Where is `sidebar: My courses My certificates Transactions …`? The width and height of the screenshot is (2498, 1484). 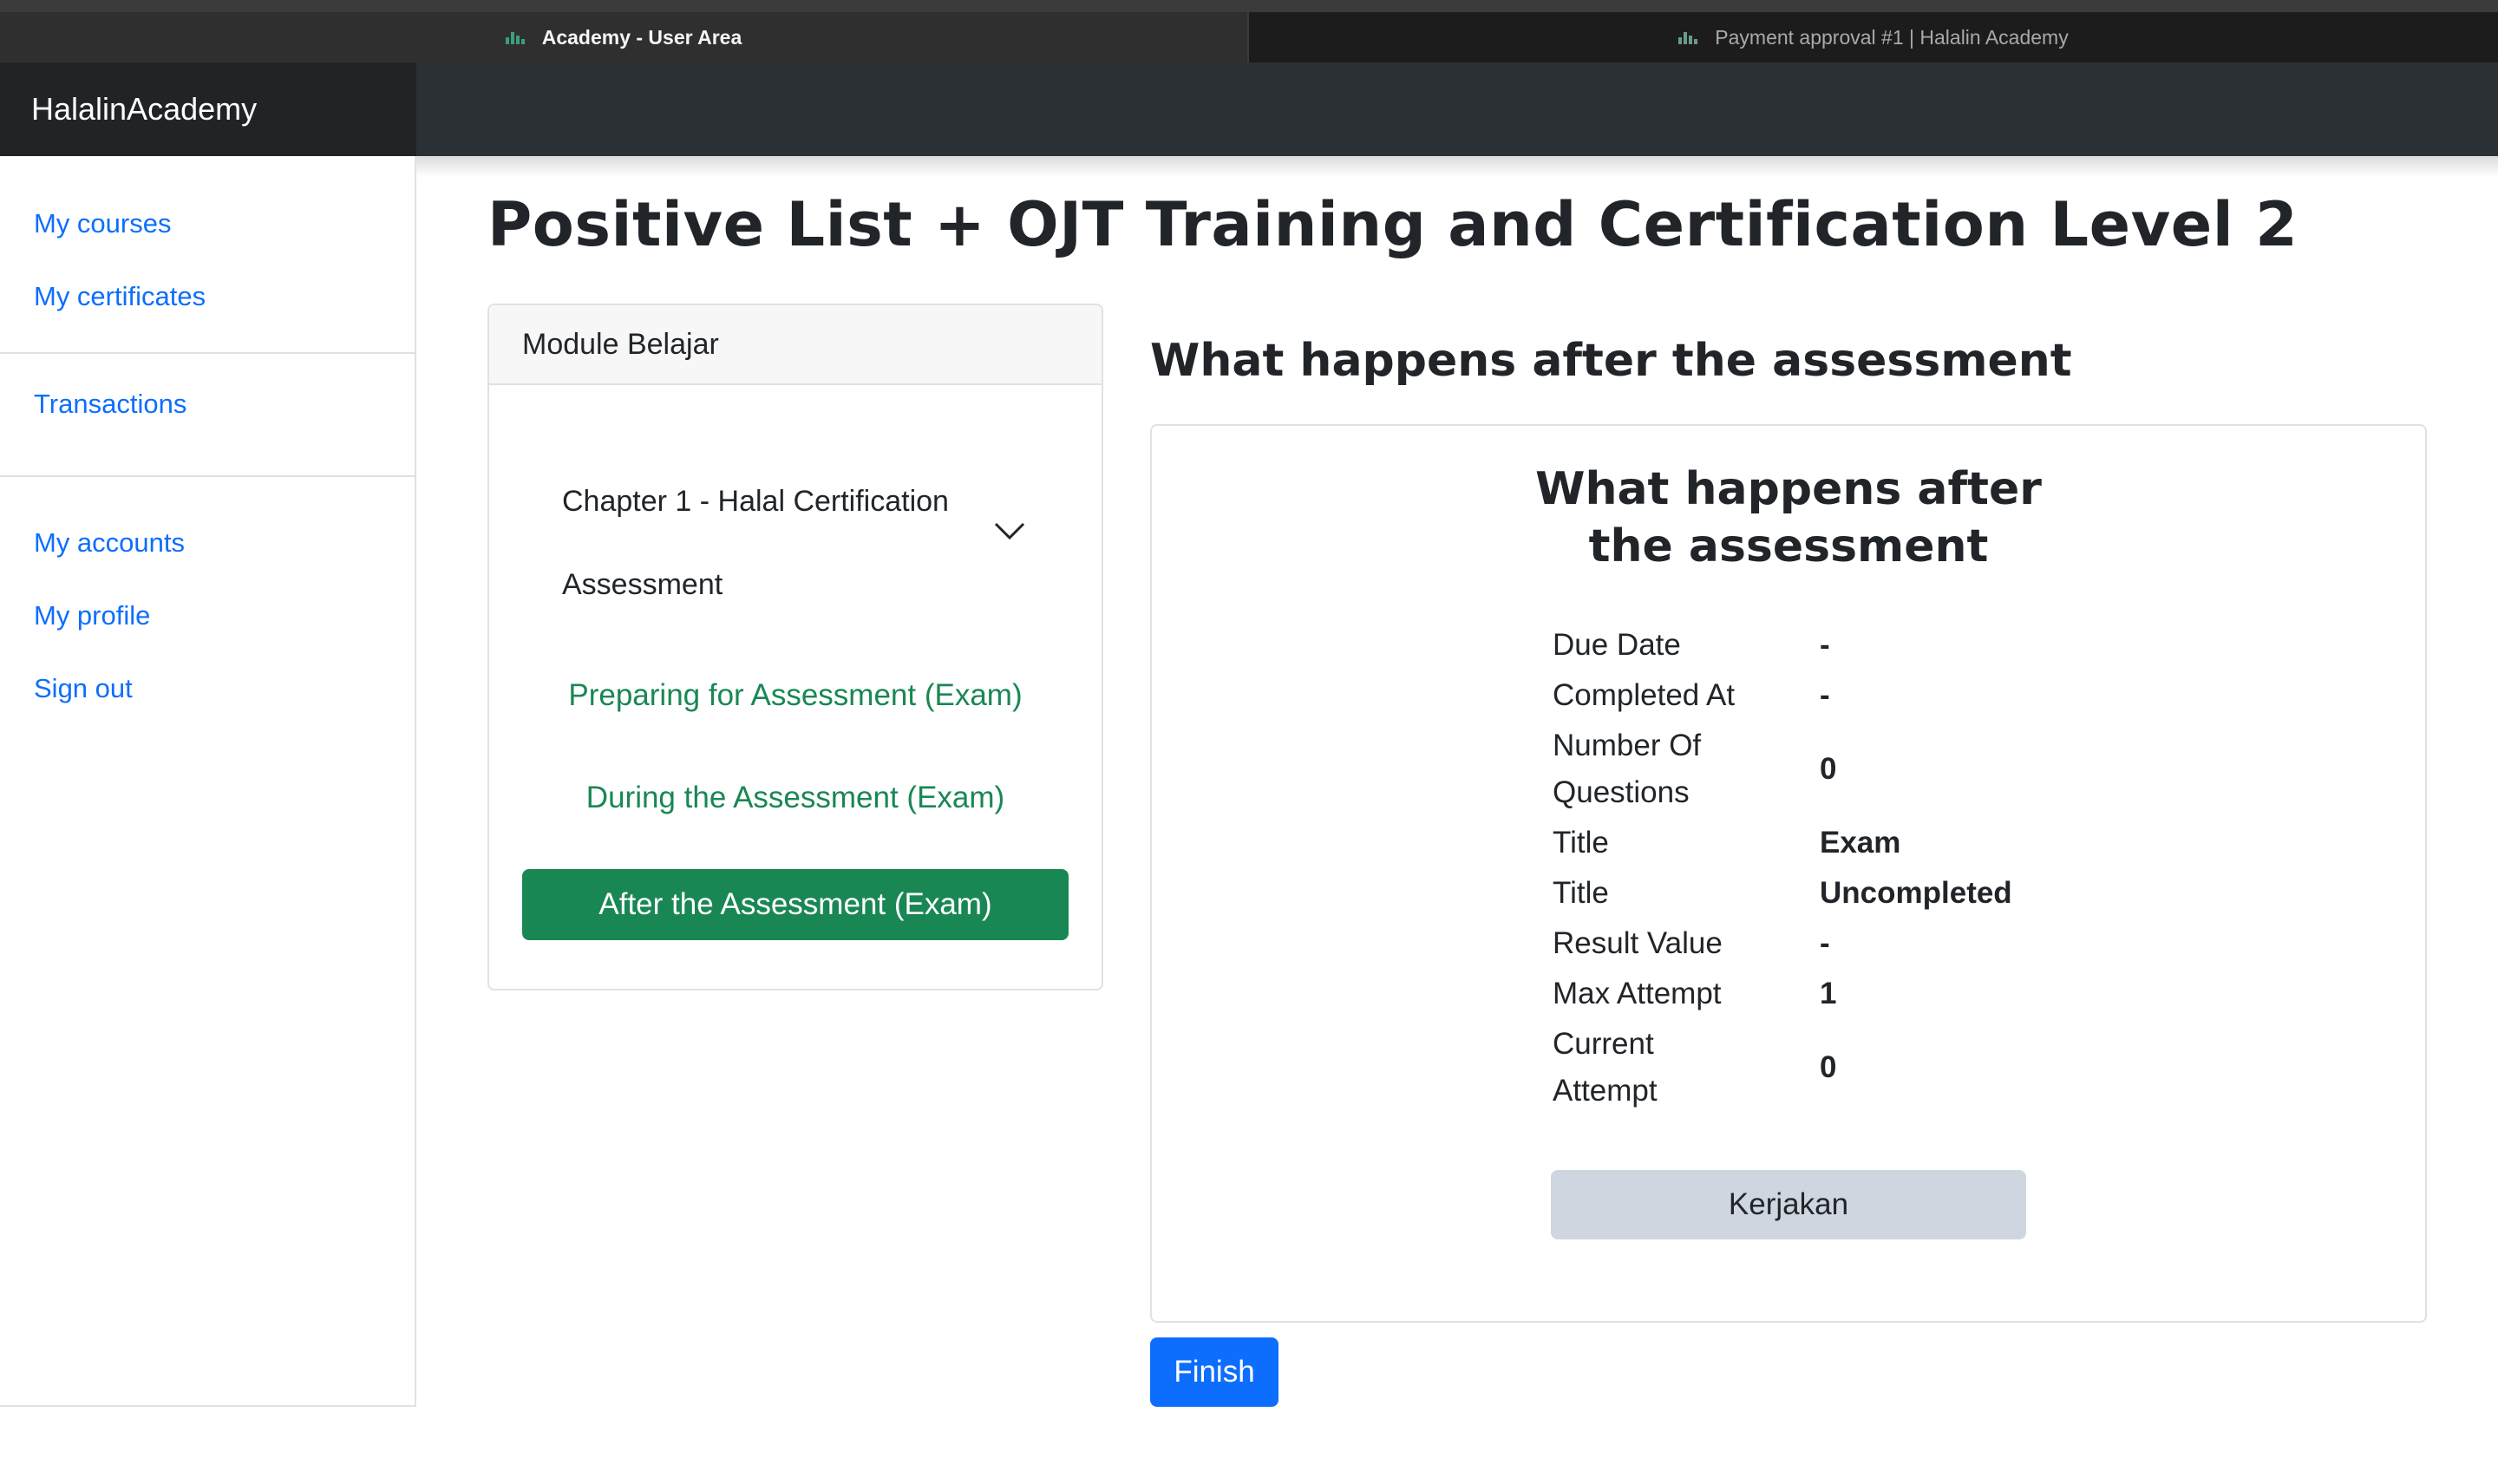
sidebar: My courses My certificates Transactions … is located at coordinates (208, 782).